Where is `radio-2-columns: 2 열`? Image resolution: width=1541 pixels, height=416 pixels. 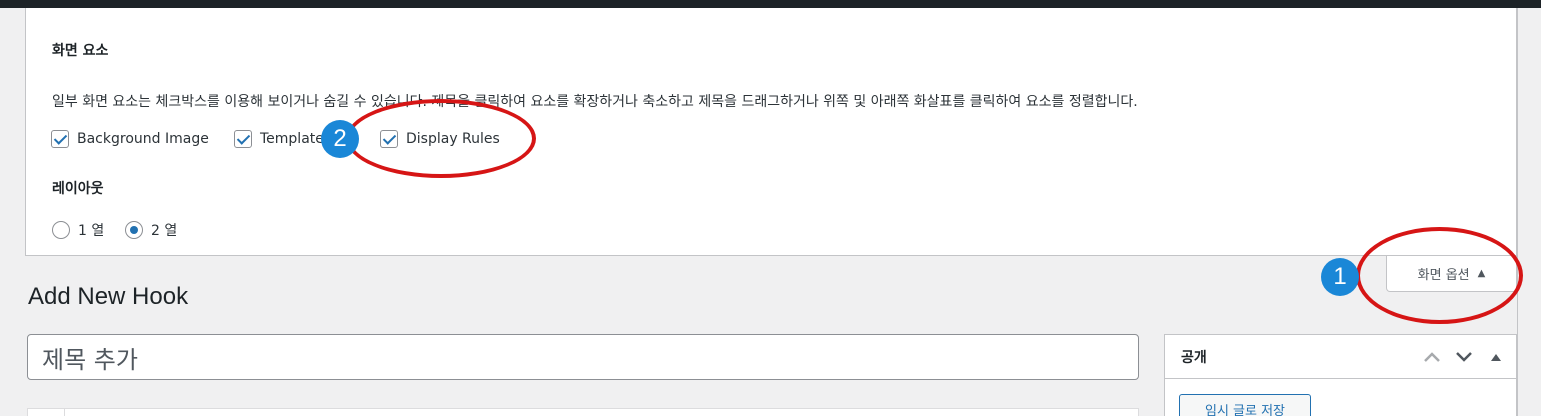
radio-2-columns: 2 열 is located at coordinates (151, 230).